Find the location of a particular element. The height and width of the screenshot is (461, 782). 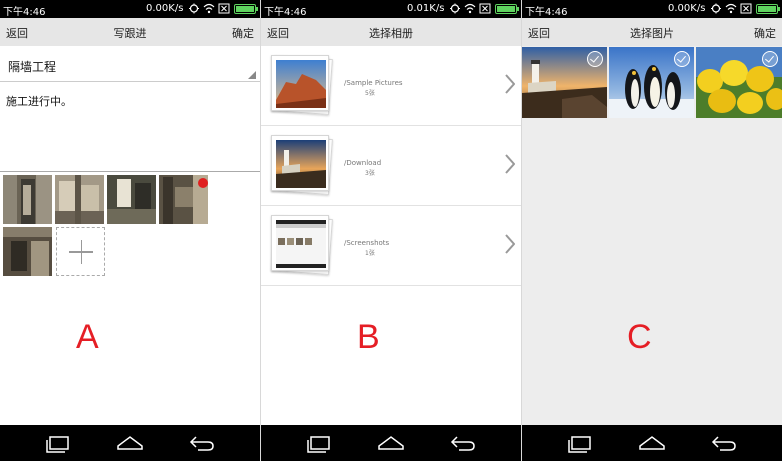

album-name: /Screenshots is located at coordinates (367, 243).